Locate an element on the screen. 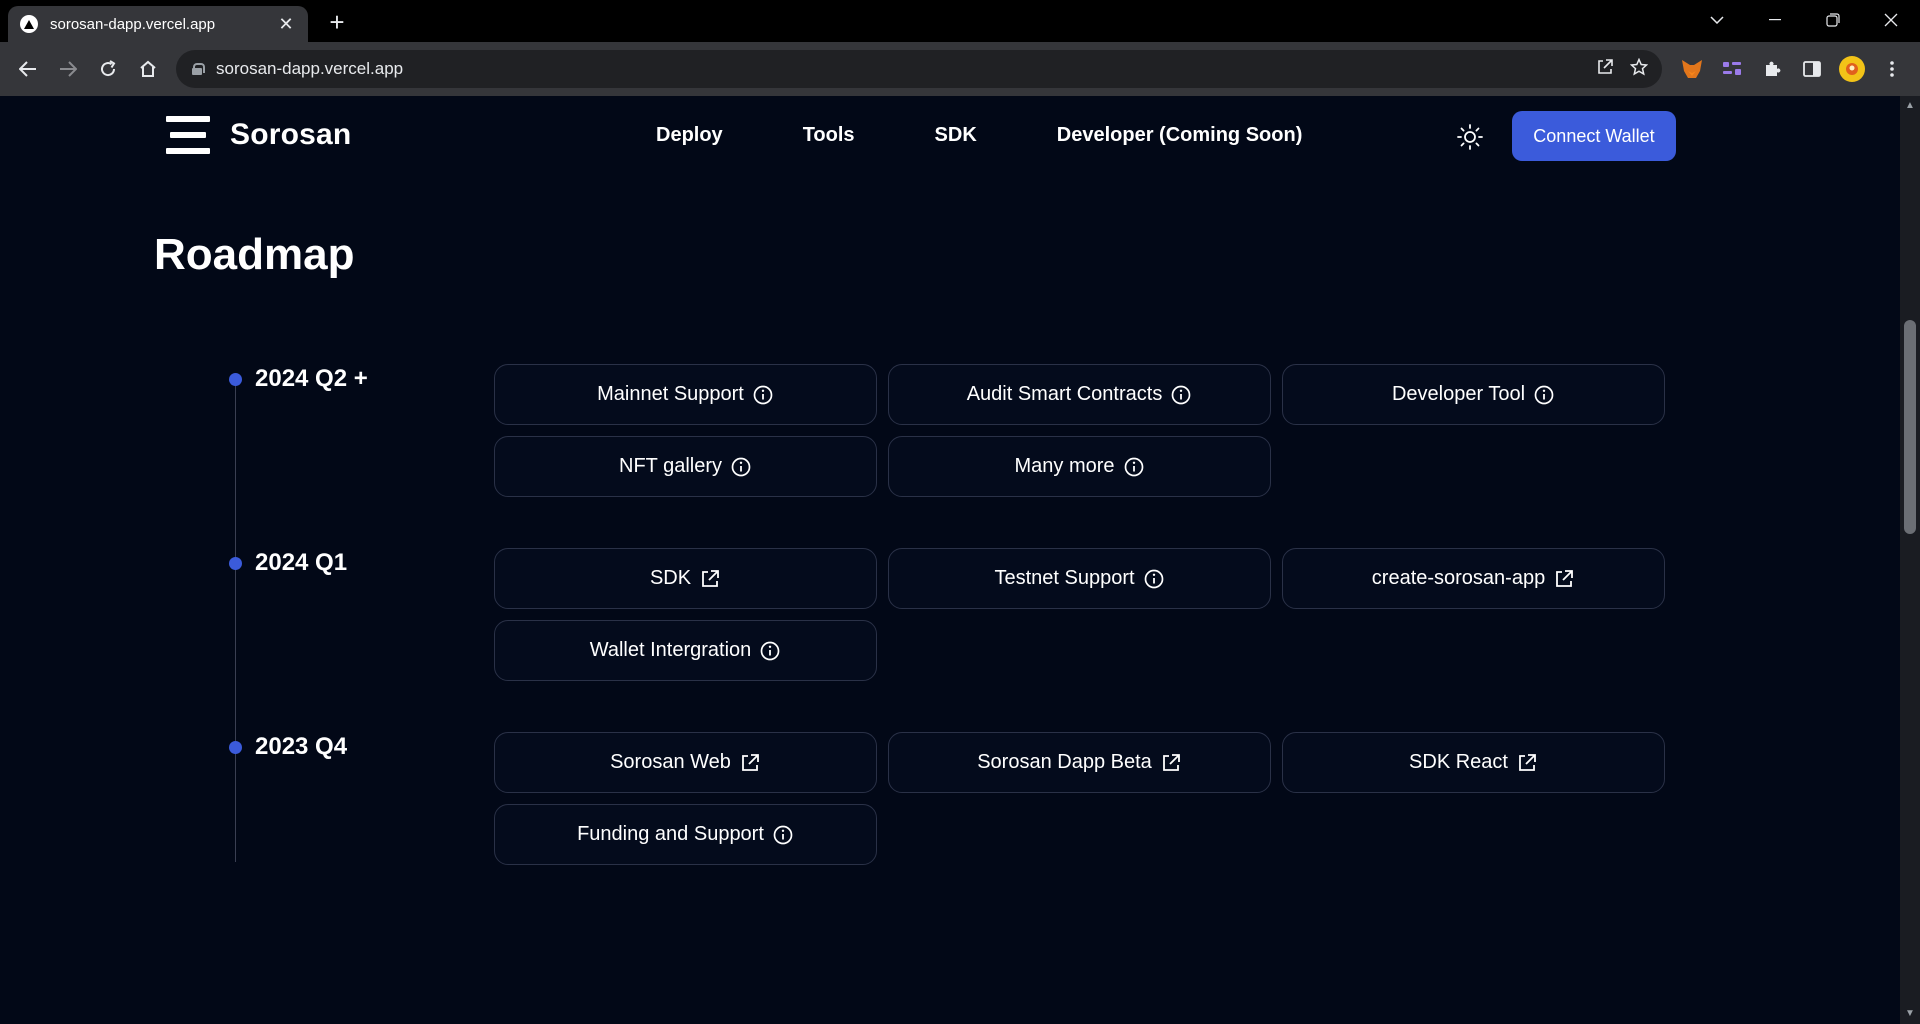 This screenshot has height=1024, width=1920. roadmap-card: SDK is located at coordinates (685, 578).